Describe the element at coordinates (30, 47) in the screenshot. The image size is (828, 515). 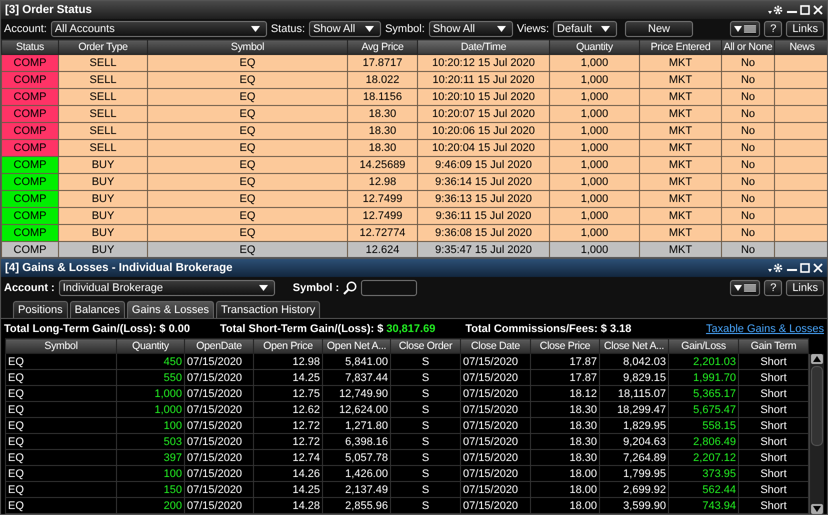
I see `column-header: Status` at that location.